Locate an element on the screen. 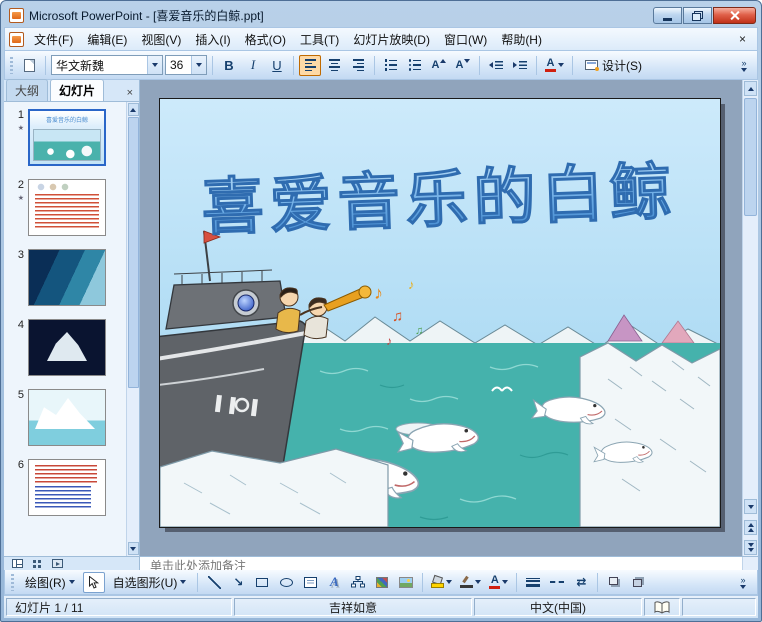 This screenshot has height=622, width=762. slide-thumbnail-4: 4 is located at coordinates (64, 347).